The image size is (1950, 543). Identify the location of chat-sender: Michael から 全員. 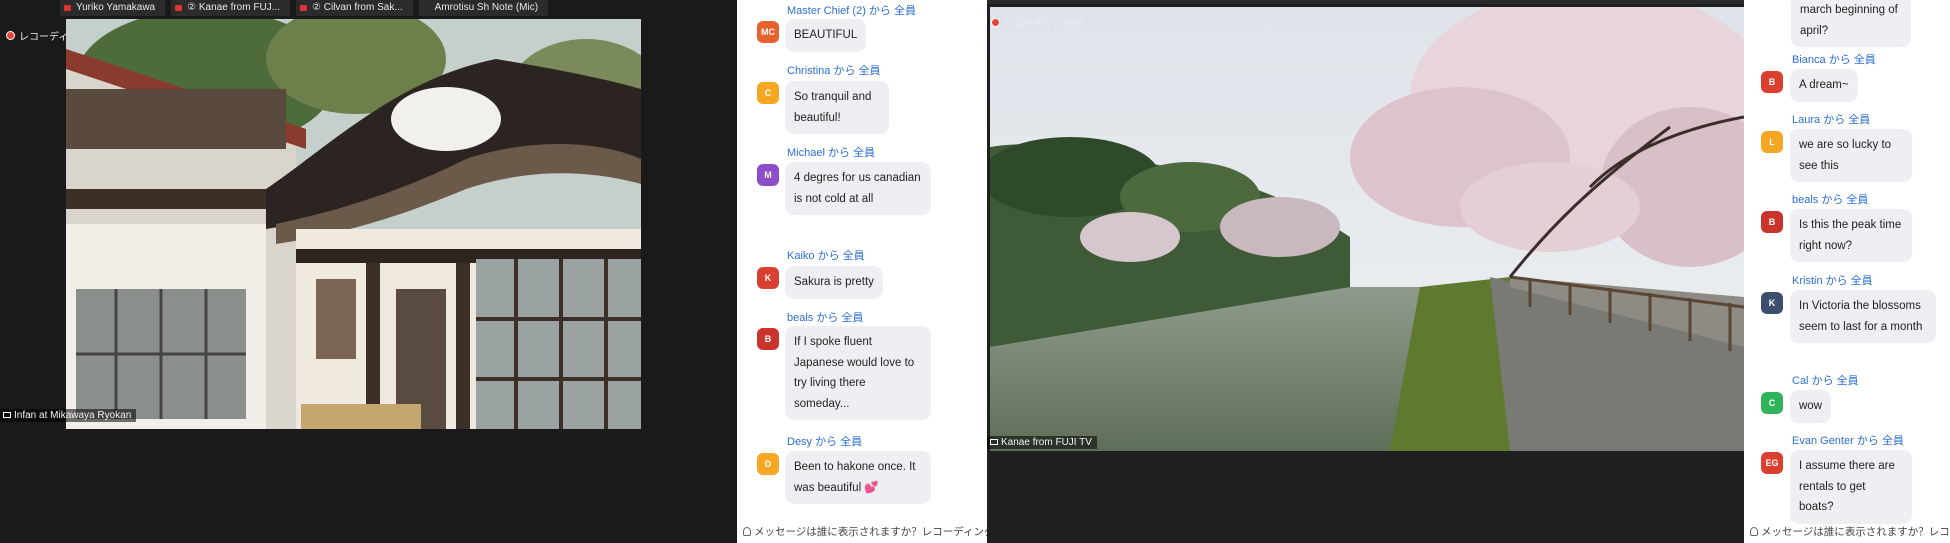
(831, 153).